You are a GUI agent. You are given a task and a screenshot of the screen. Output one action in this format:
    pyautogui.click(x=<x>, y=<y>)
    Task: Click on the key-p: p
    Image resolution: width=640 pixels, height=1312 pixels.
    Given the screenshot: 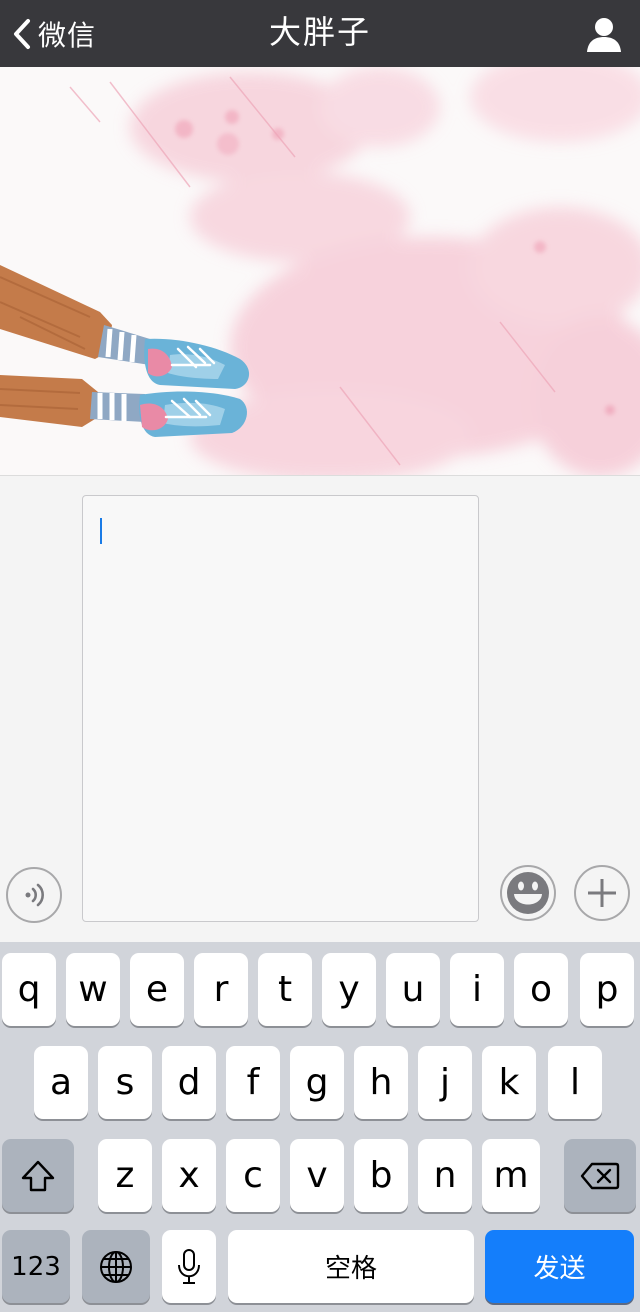 What is the action you would take?
    pyautogui.click(x=607, y=989)
    